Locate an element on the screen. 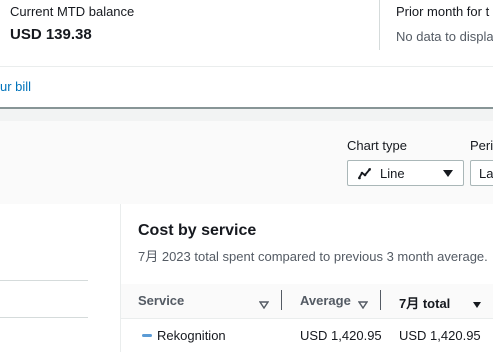 The image size is (493, 352). column-header-total: 7月 total is located at coordinates (424, 302).